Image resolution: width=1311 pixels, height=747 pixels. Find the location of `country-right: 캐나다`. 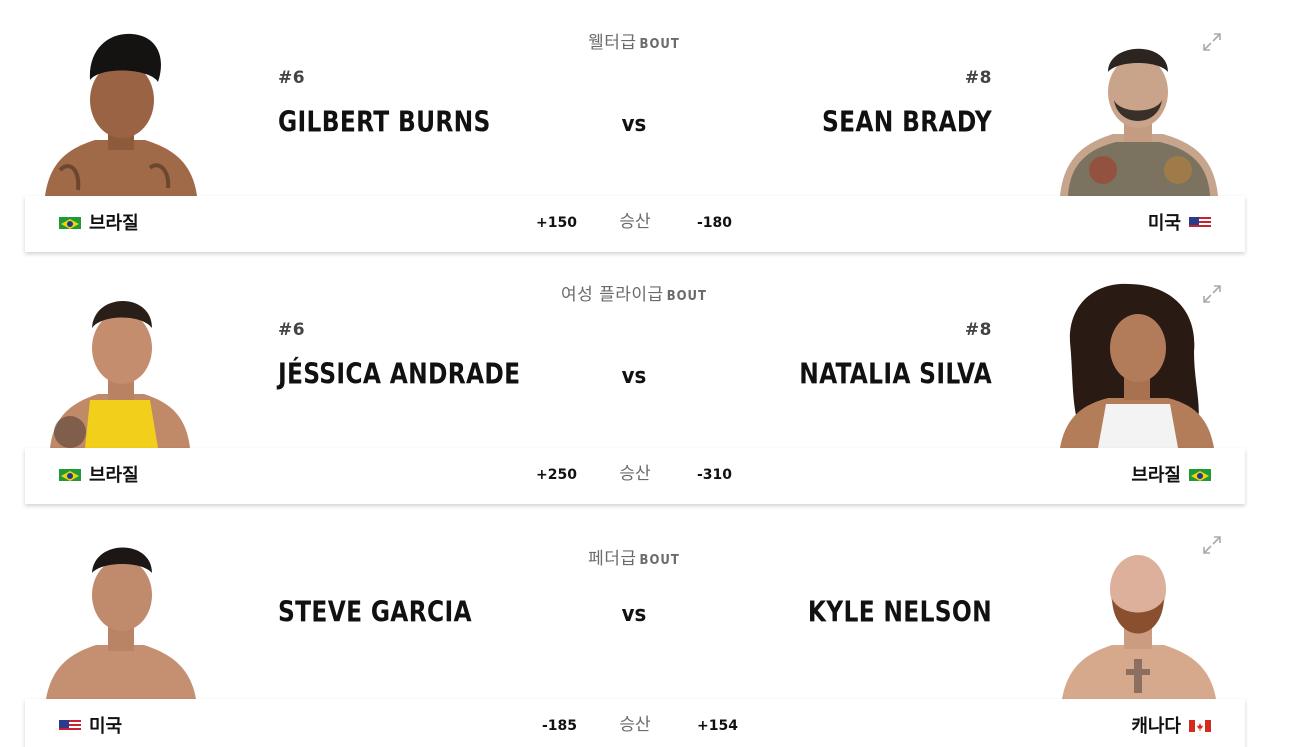

country-right: 캐나다 is located at coordinates (1171, 725).